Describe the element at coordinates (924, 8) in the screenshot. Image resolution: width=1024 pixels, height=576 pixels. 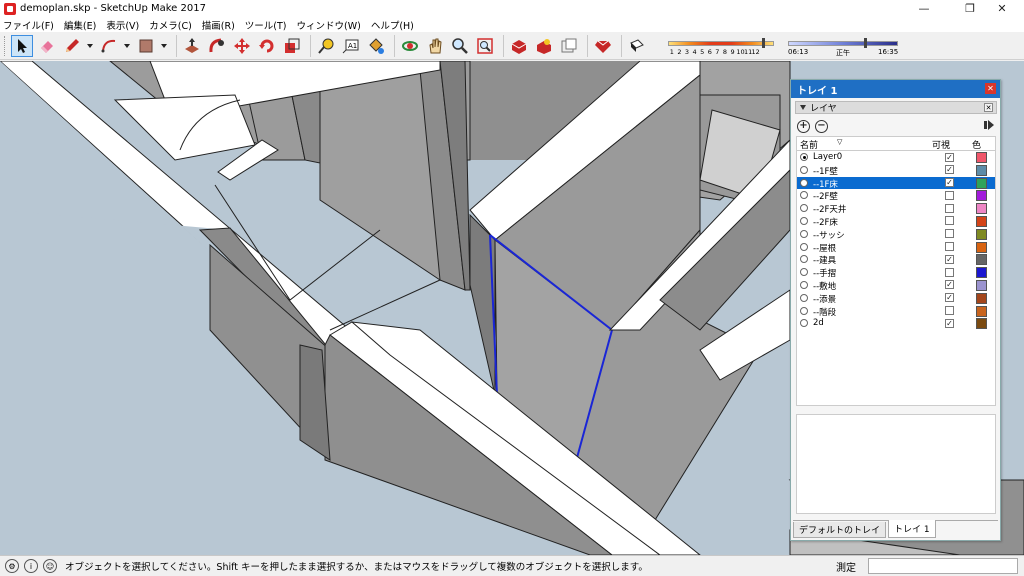
I see `minimize-button: —` at that location.